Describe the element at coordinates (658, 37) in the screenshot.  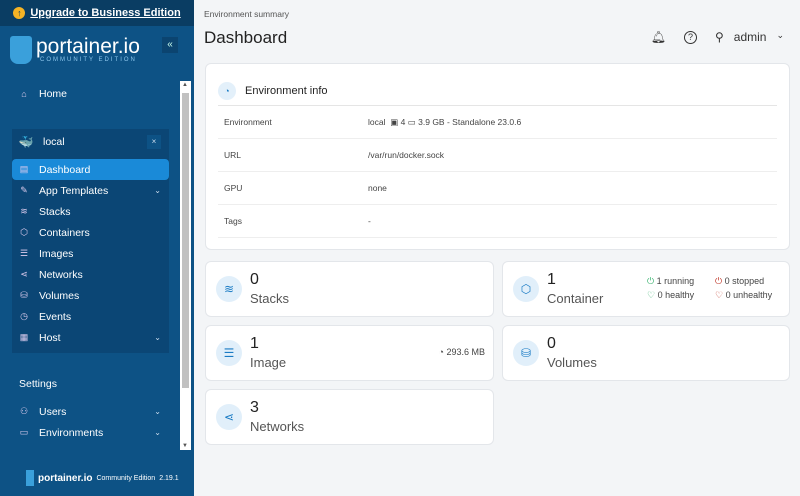
I see `bell-icon: 🔔︎` at that location.